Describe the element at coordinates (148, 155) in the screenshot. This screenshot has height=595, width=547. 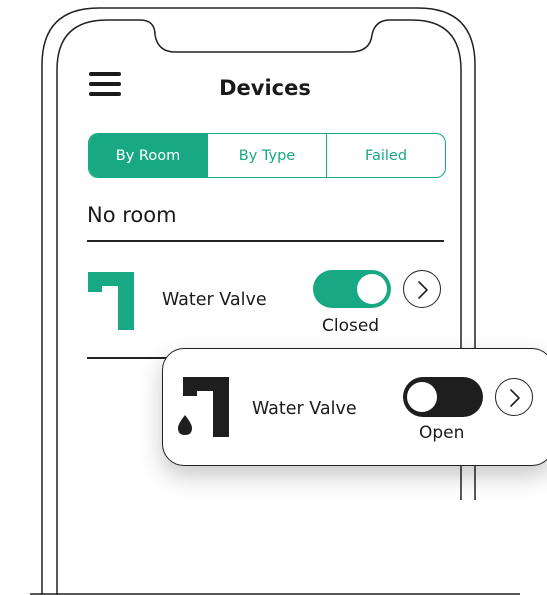
I see `tab-by-room: By Room` at that location.